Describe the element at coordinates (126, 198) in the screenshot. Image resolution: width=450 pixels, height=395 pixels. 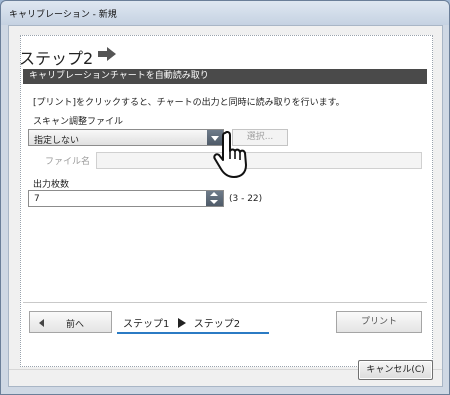
I see `copies-spinner: 7` at that location.